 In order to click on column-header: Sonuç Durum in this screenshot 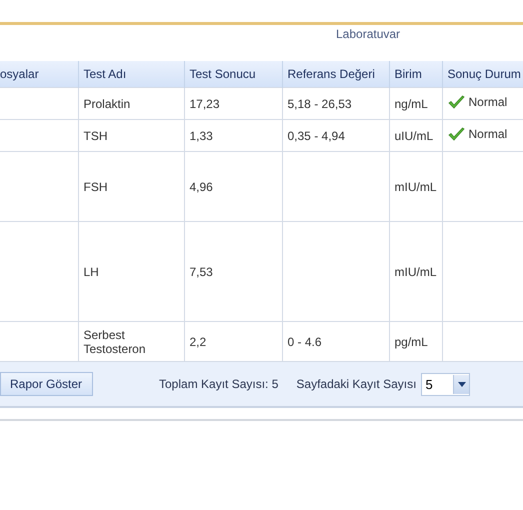, I will do `click(482, 74)`.